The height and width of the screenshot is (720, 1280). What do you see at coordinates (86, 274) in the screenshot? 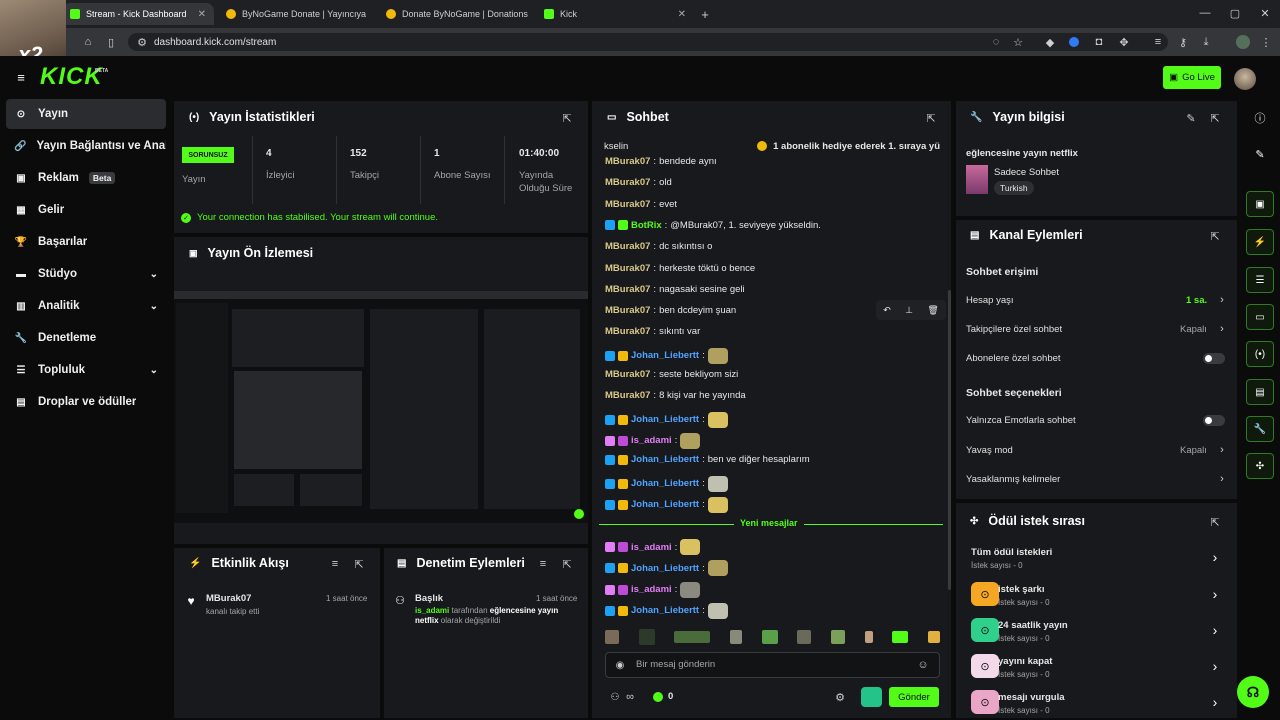
I see `sidebar-item-studio: ▬ Stüdyo ⌄` at bounding box center [86, 274].